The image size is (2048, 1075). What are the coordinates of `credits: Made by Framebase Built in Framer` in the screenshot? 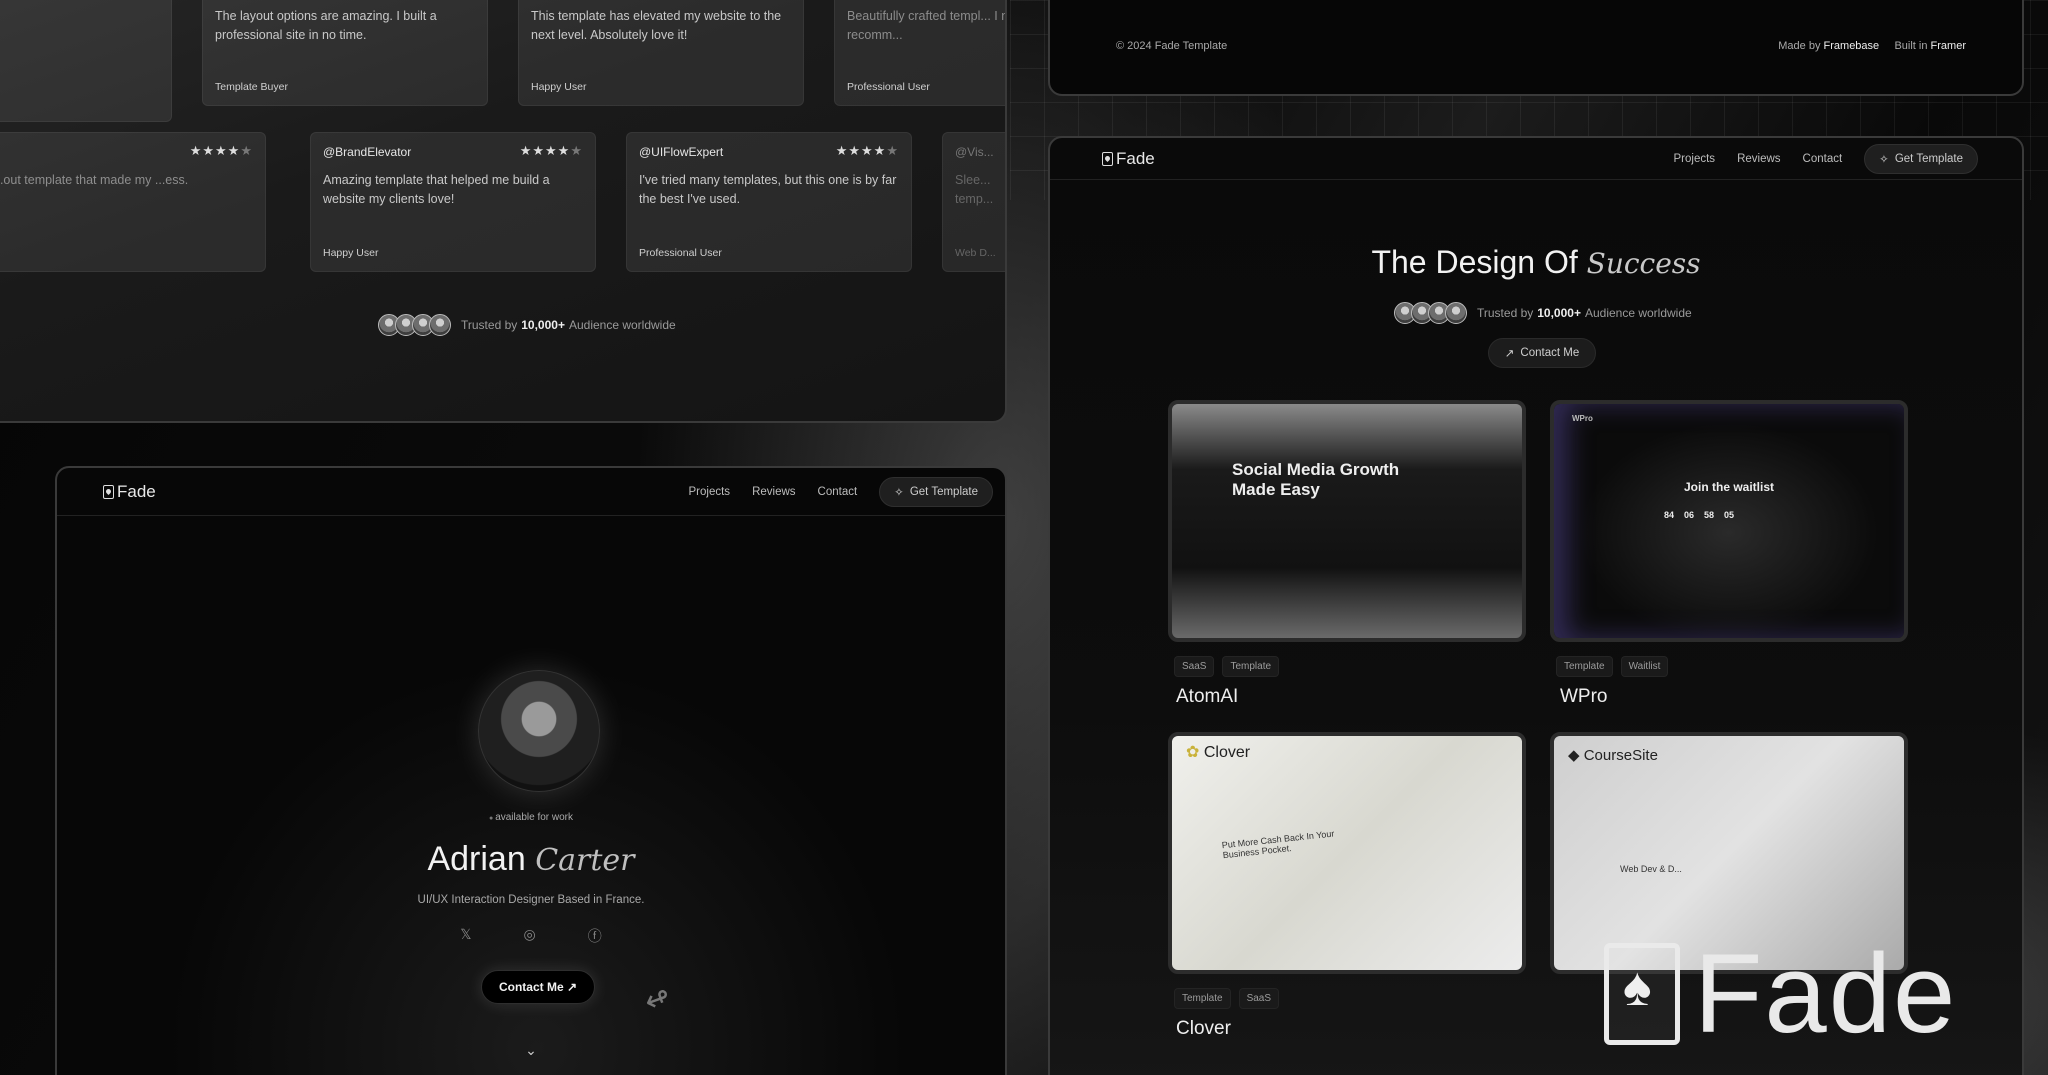 It's located at (1872, 46).